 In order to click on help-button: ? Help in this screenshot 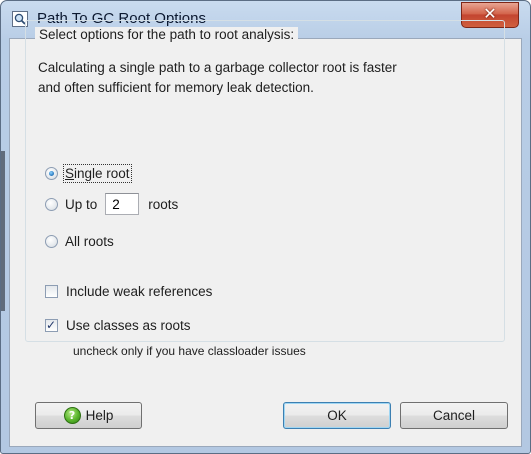, I will do `click(88, 415)`.